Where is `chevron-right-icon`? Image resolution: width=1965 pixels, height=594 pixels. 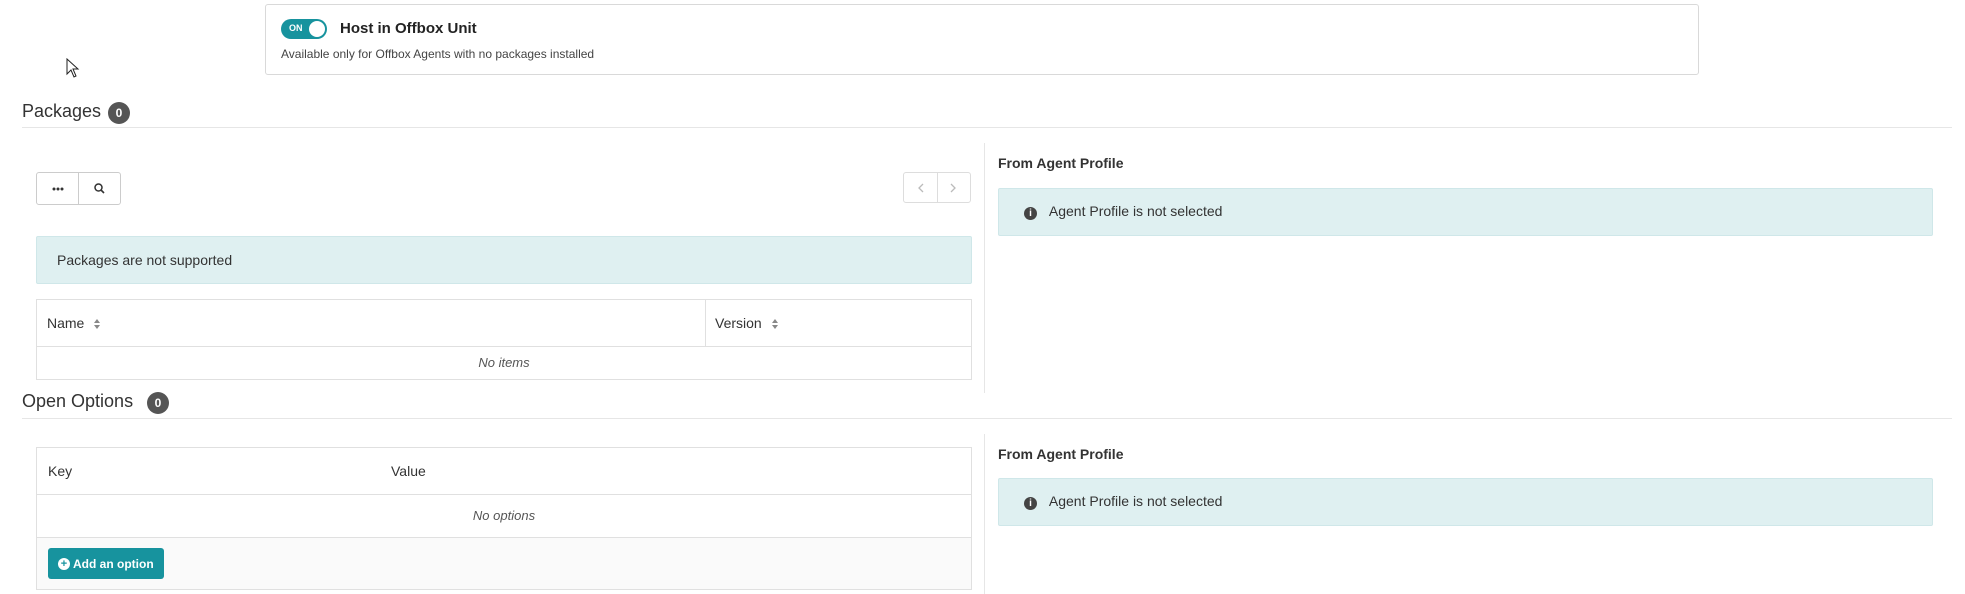
chevron-right-icon is located at coordinates (953, 187).